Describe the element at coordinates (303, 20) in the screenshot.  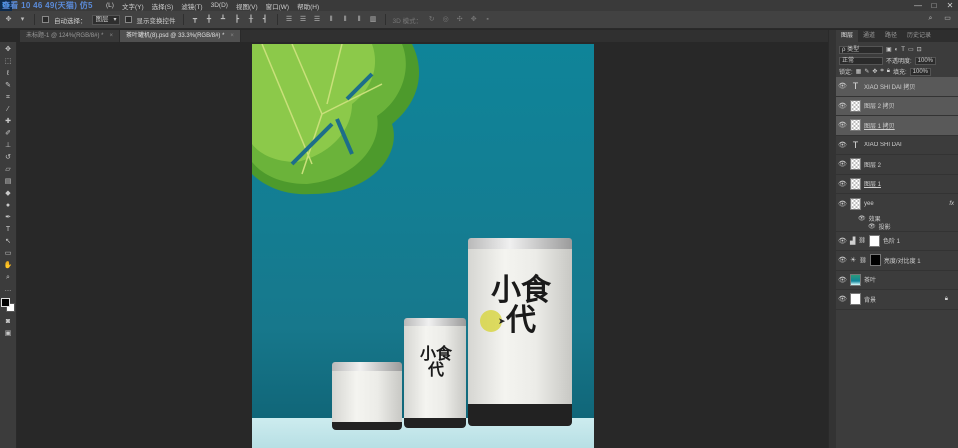
I see `distribute-vcenter-icon: ☰` at that location.